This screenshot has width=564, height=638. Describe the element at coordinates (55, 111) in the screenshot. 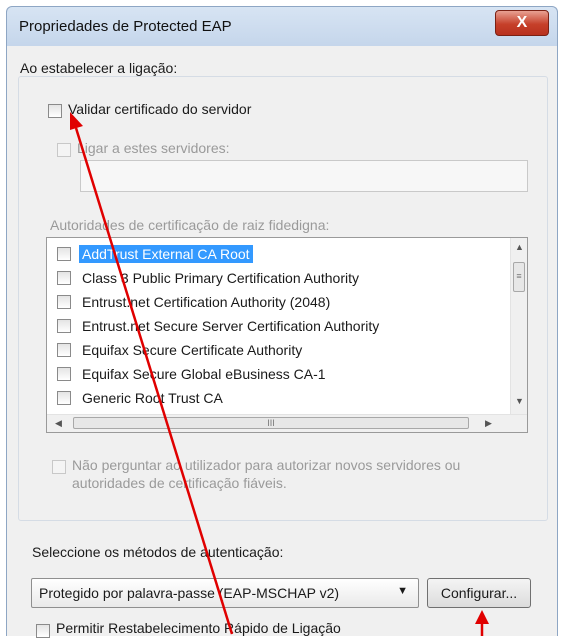

I see `validate-certificate-checkbox` at that location.